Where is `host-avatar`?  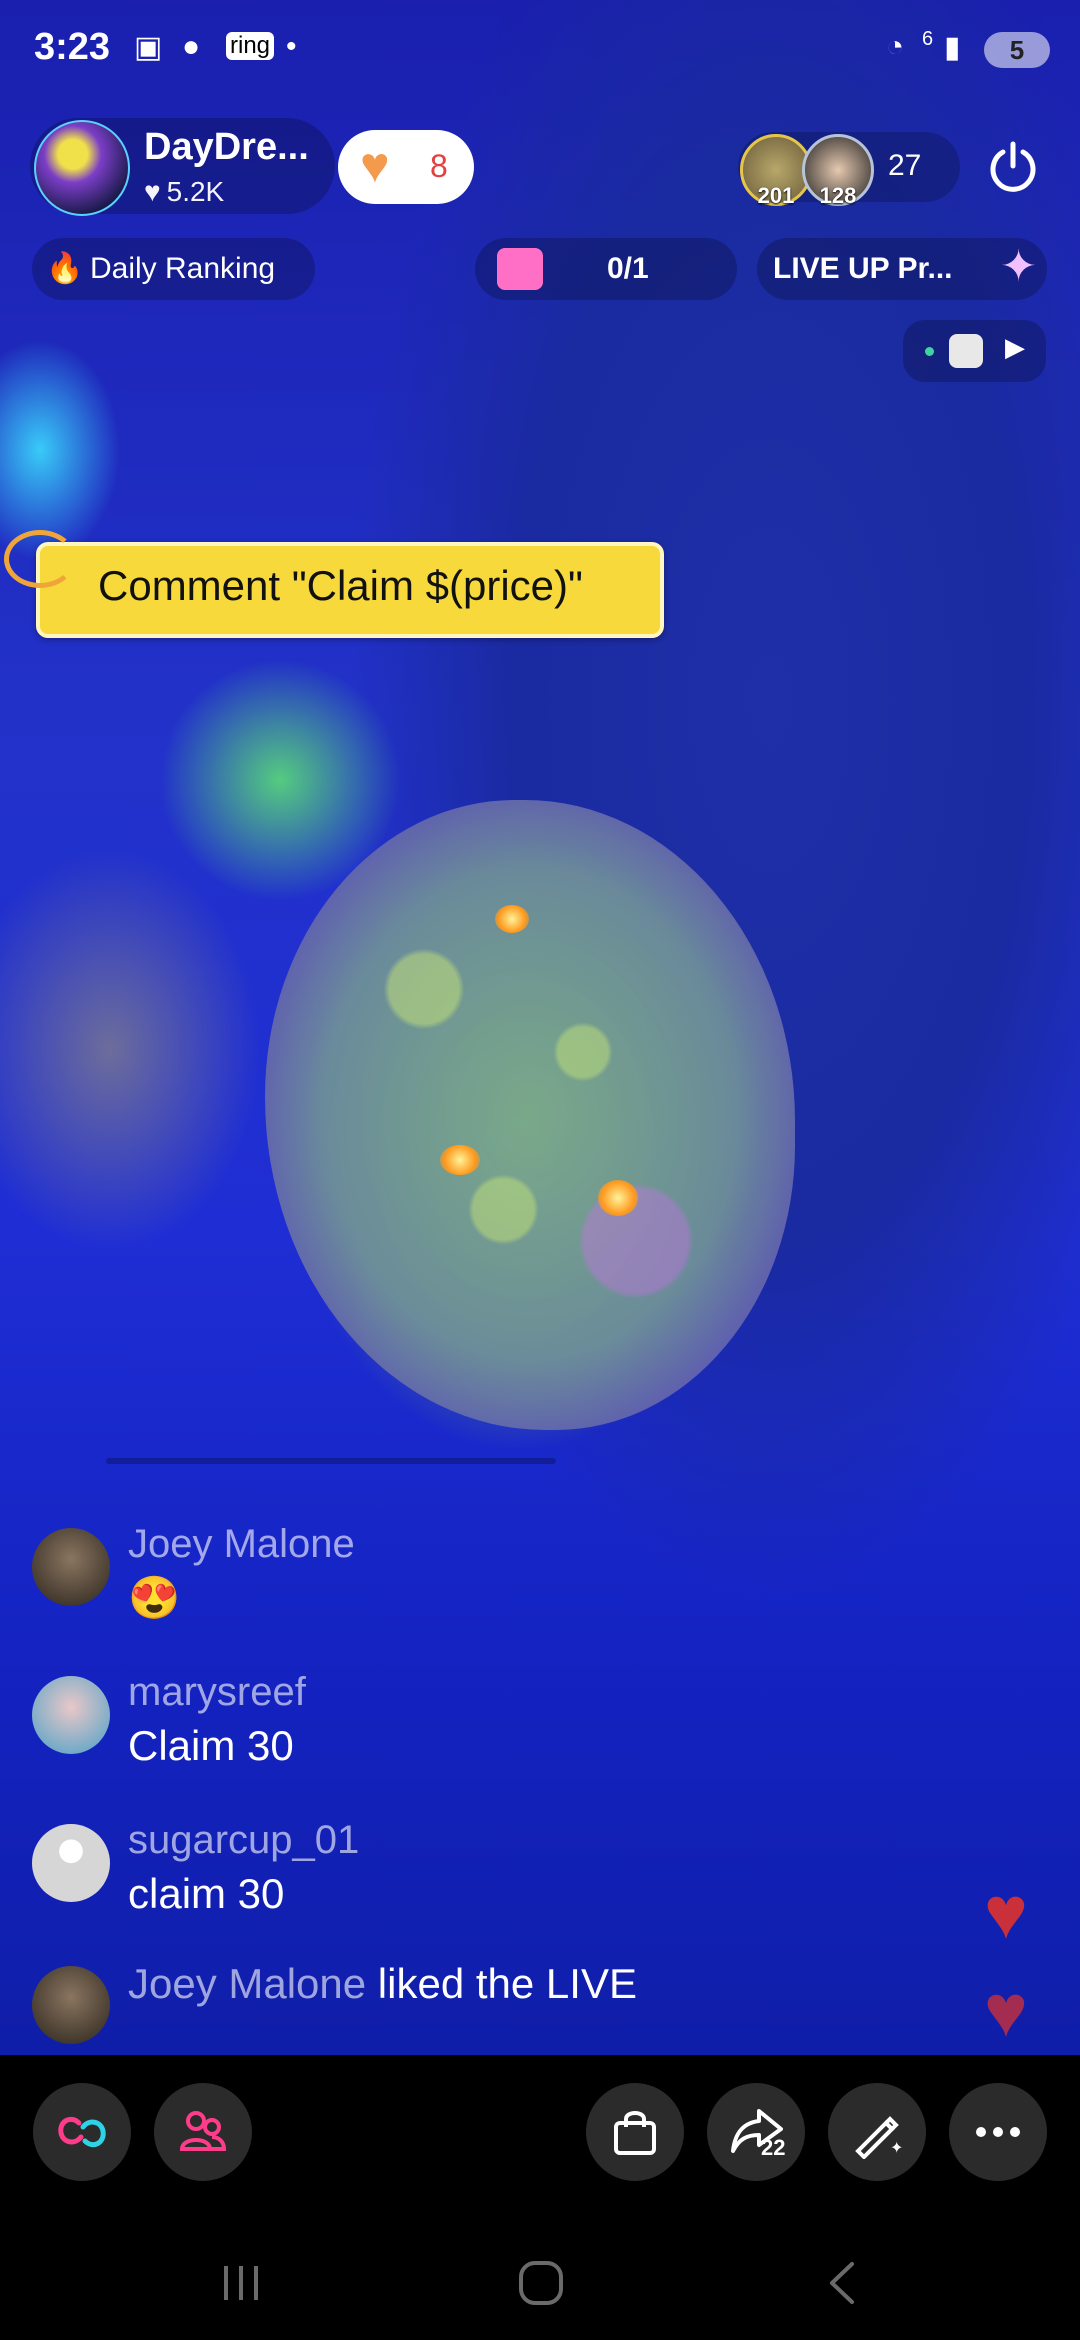
host-avatar is located at coordinates (82, 168).